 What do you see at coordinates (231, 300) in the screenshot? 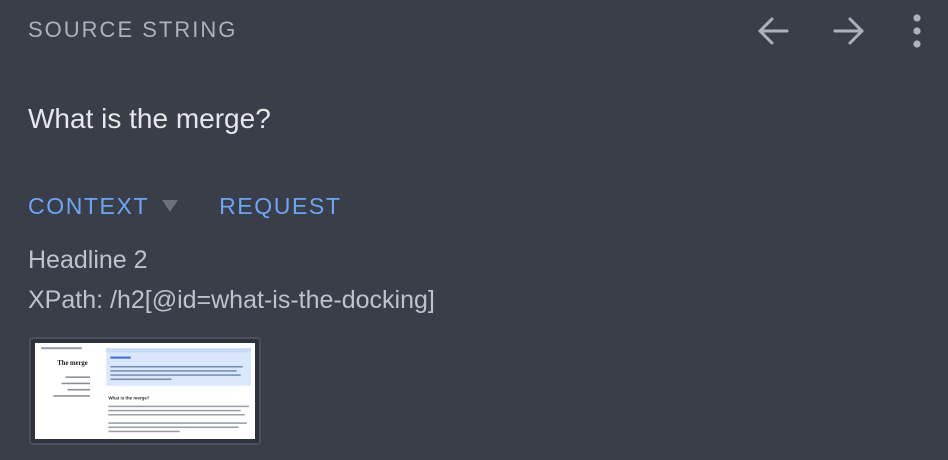
I see `context-xpath: XPath: /h2[@id=what-is-the-docking]` at bounding box center [231, 300].